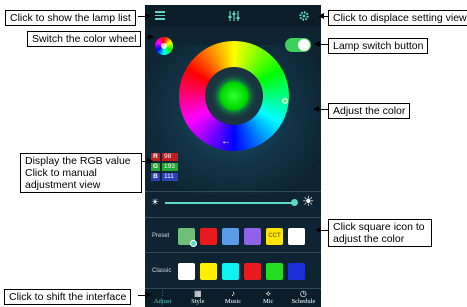 The image size is (467, 307). I want to click on callout-color-wheel: Switch the color wheel, so click(84, 39).